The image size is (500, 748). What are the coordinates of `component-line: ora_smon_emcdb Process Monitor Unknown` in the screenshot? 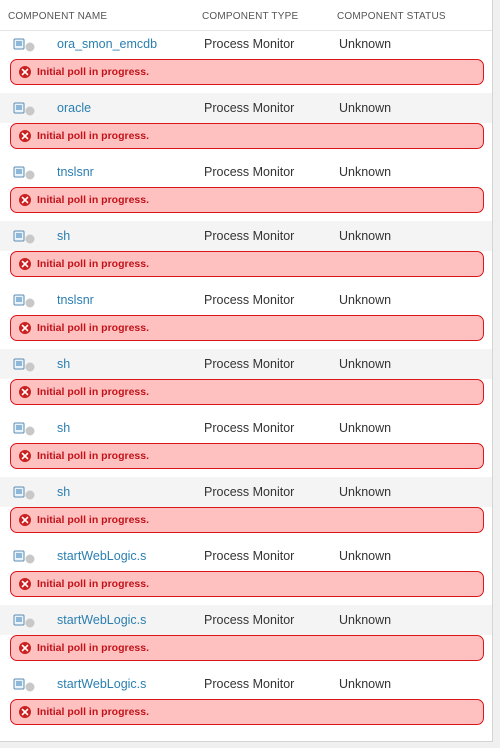 It's located at (246, 44).